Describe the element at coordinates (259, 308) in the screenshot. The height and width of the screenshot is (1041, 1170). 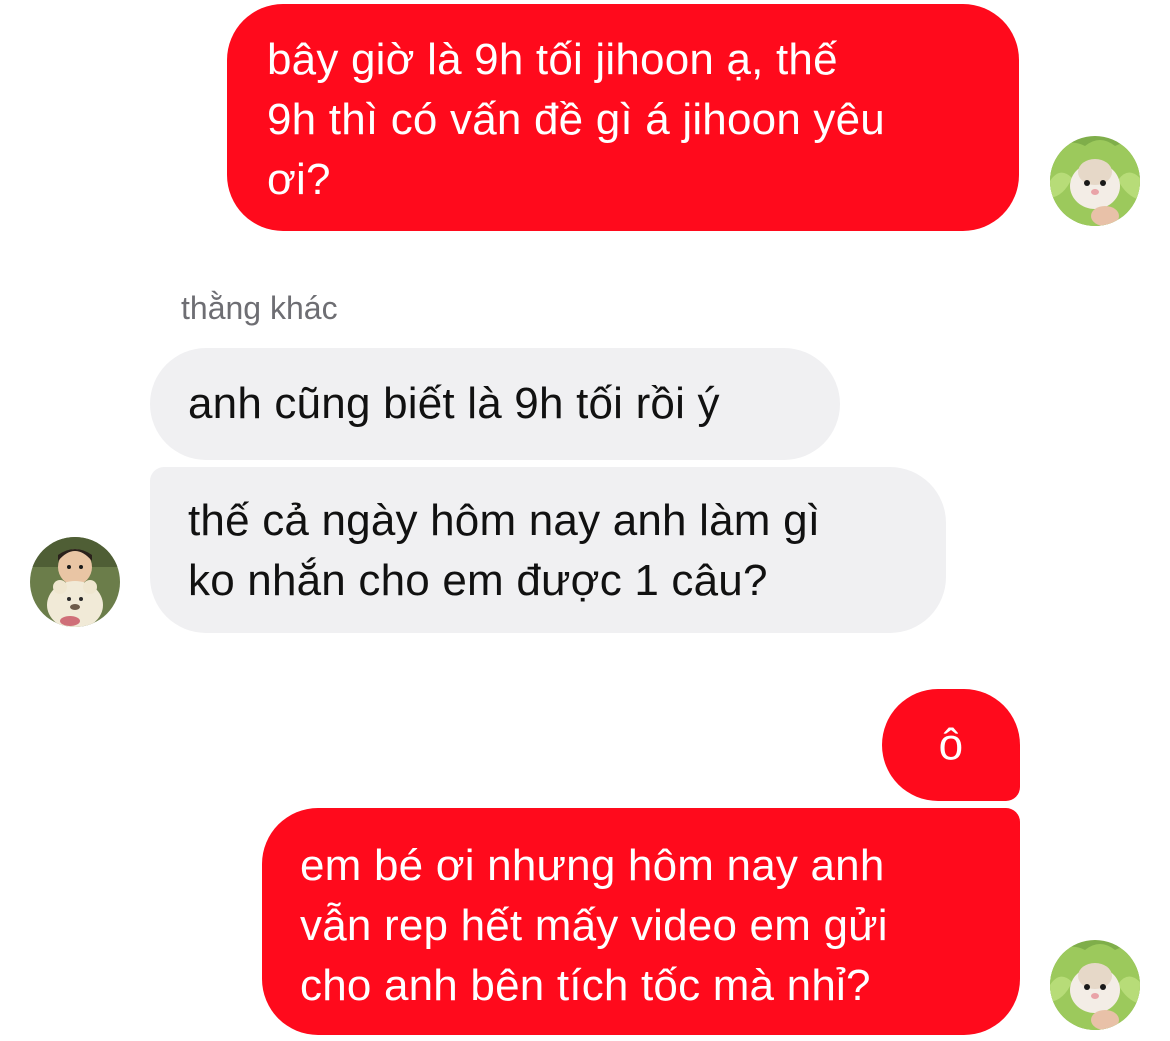
I see `sender-name: thằng khác` at that location.